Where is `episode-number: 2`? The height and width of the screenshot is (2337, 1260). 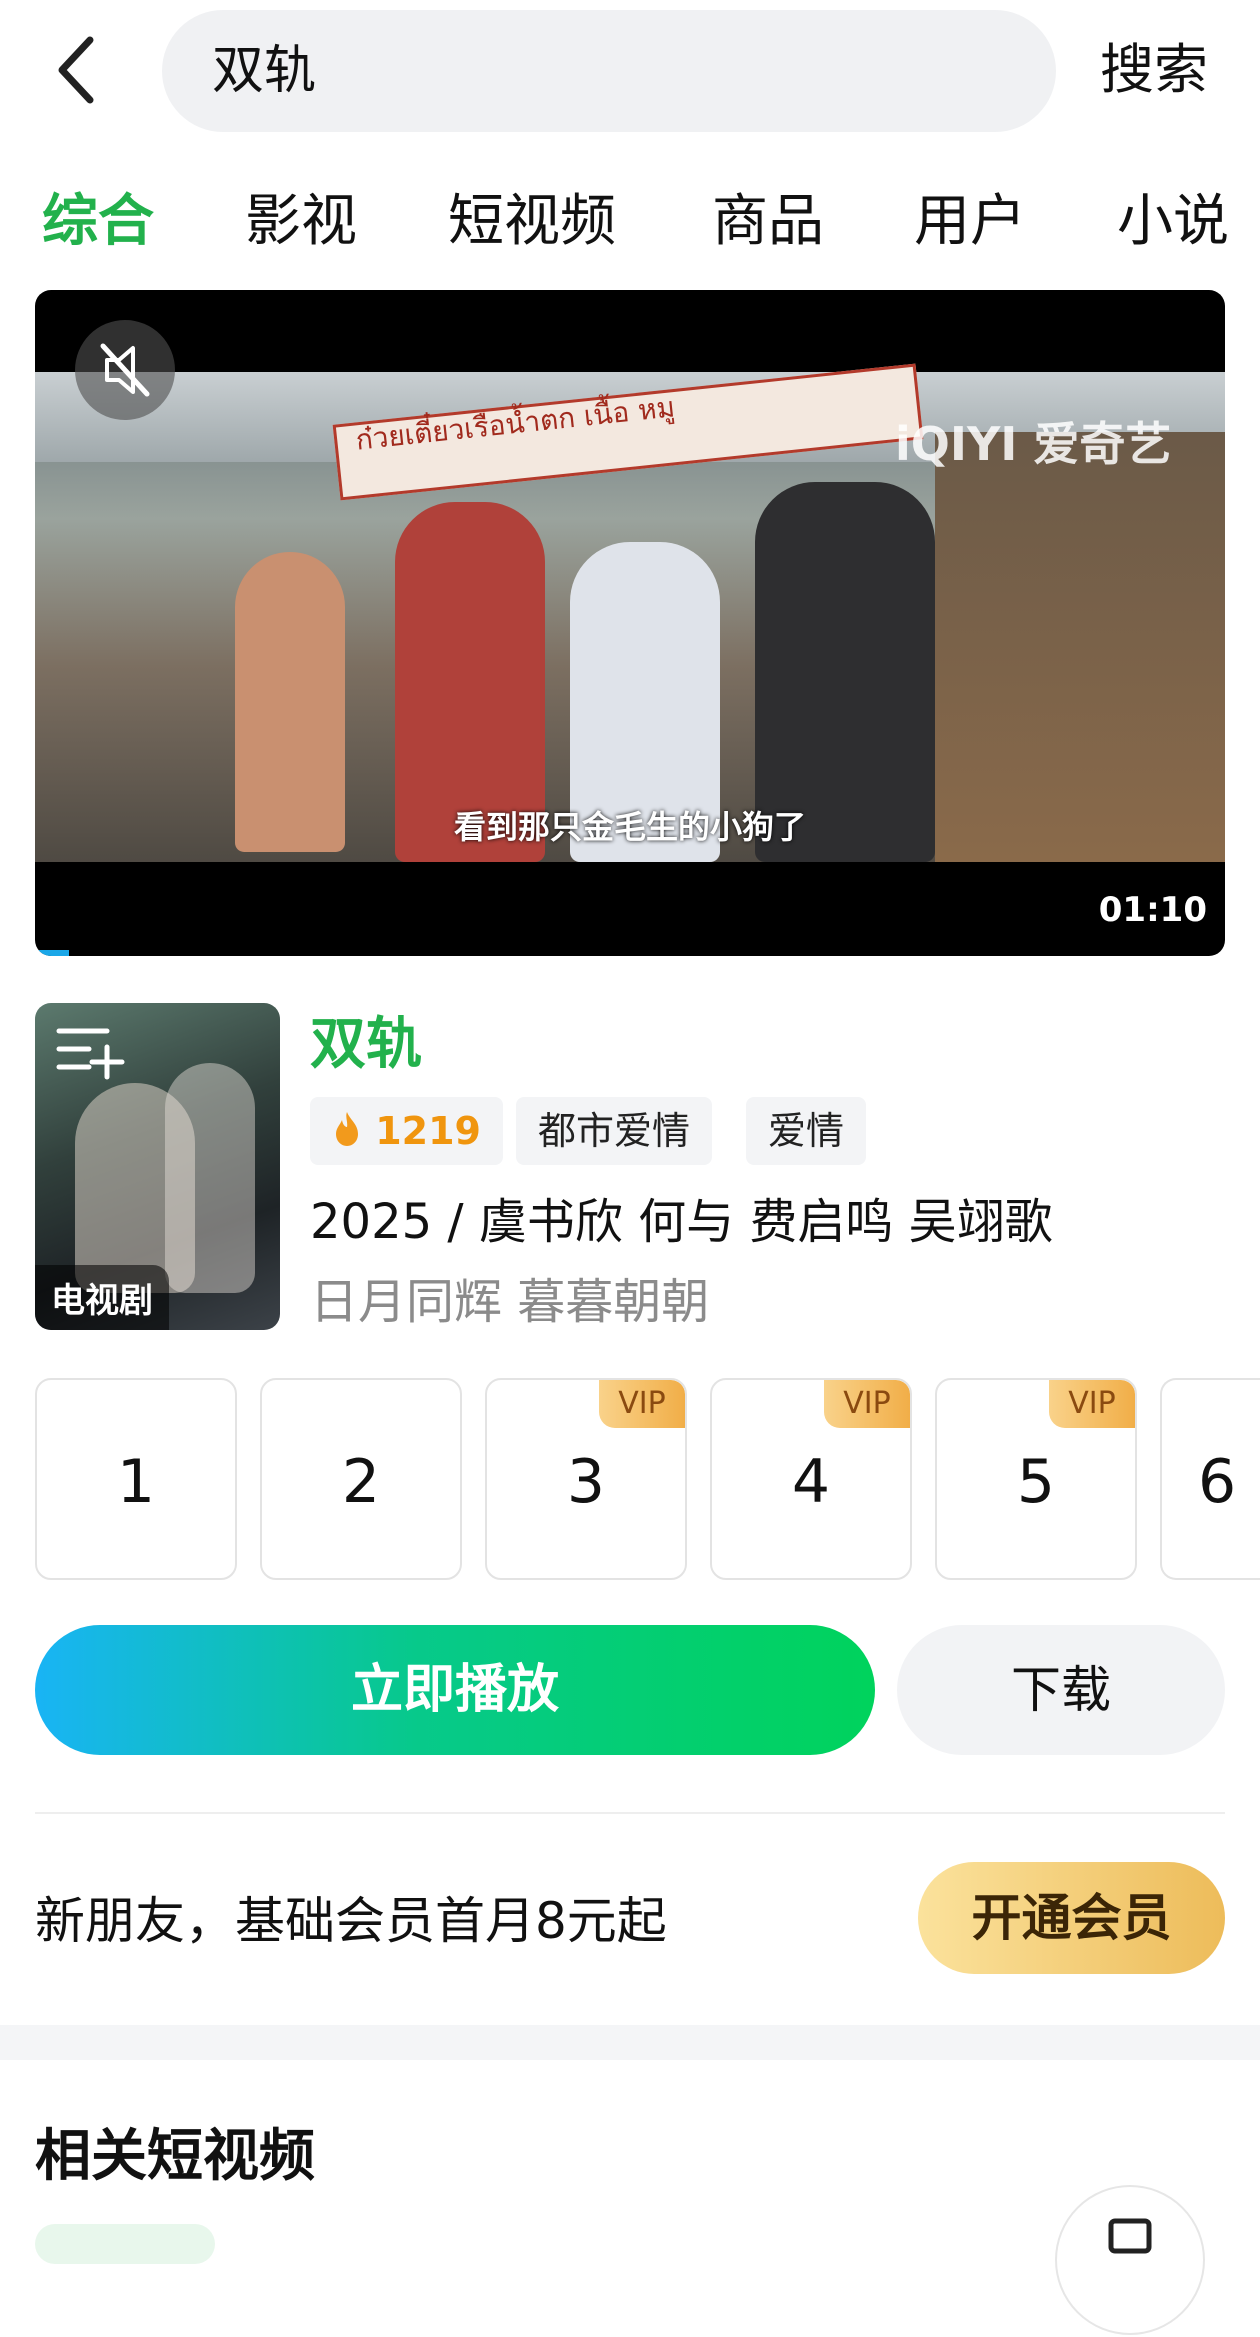
episode-number: 2 is located at coordinates (361, 1482).